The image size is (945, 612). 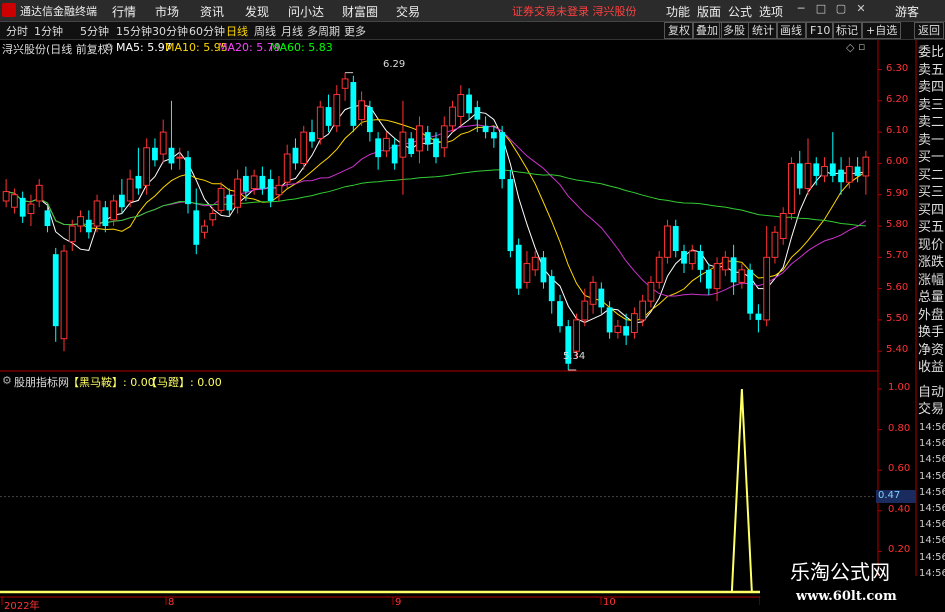 What do you see at coordinates (861, 46) in the screenshot?
I see `panel-collapse-icon: ▫` at bounding box center [861, 46].